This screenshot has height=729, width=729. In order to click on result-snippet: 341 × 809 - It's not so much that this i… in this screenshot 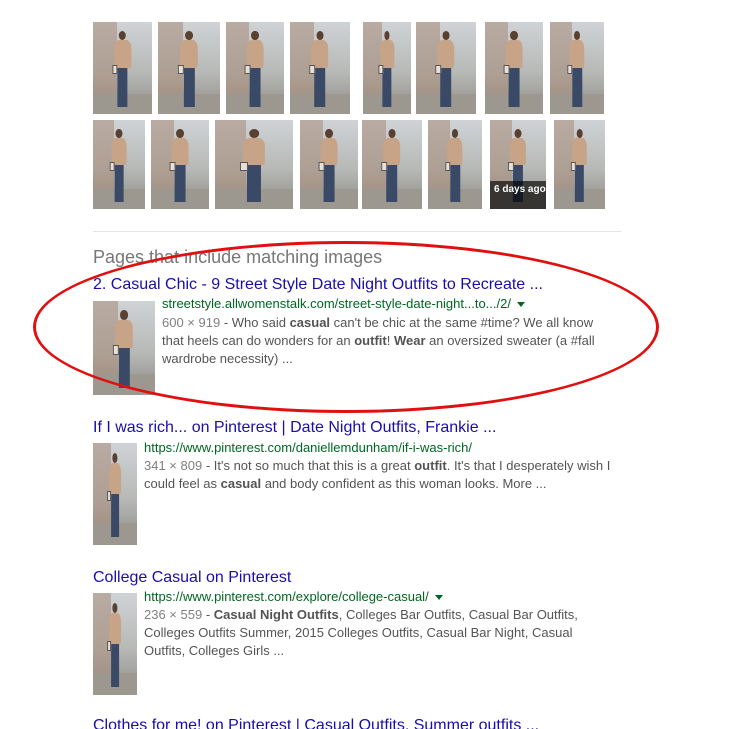, I will do `click(384, 475)`.